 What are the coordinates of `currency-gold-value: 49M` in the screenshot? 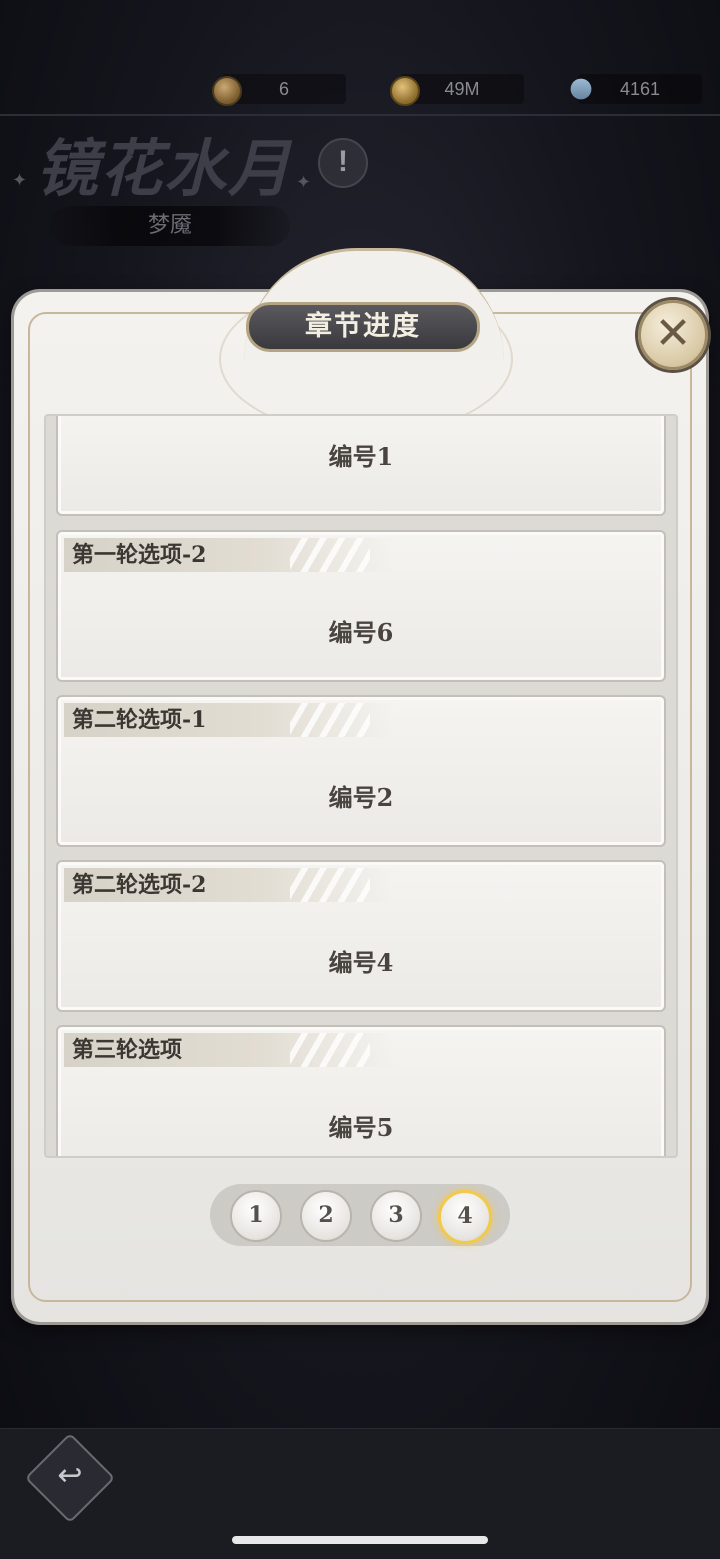 It's located at (462, 89).